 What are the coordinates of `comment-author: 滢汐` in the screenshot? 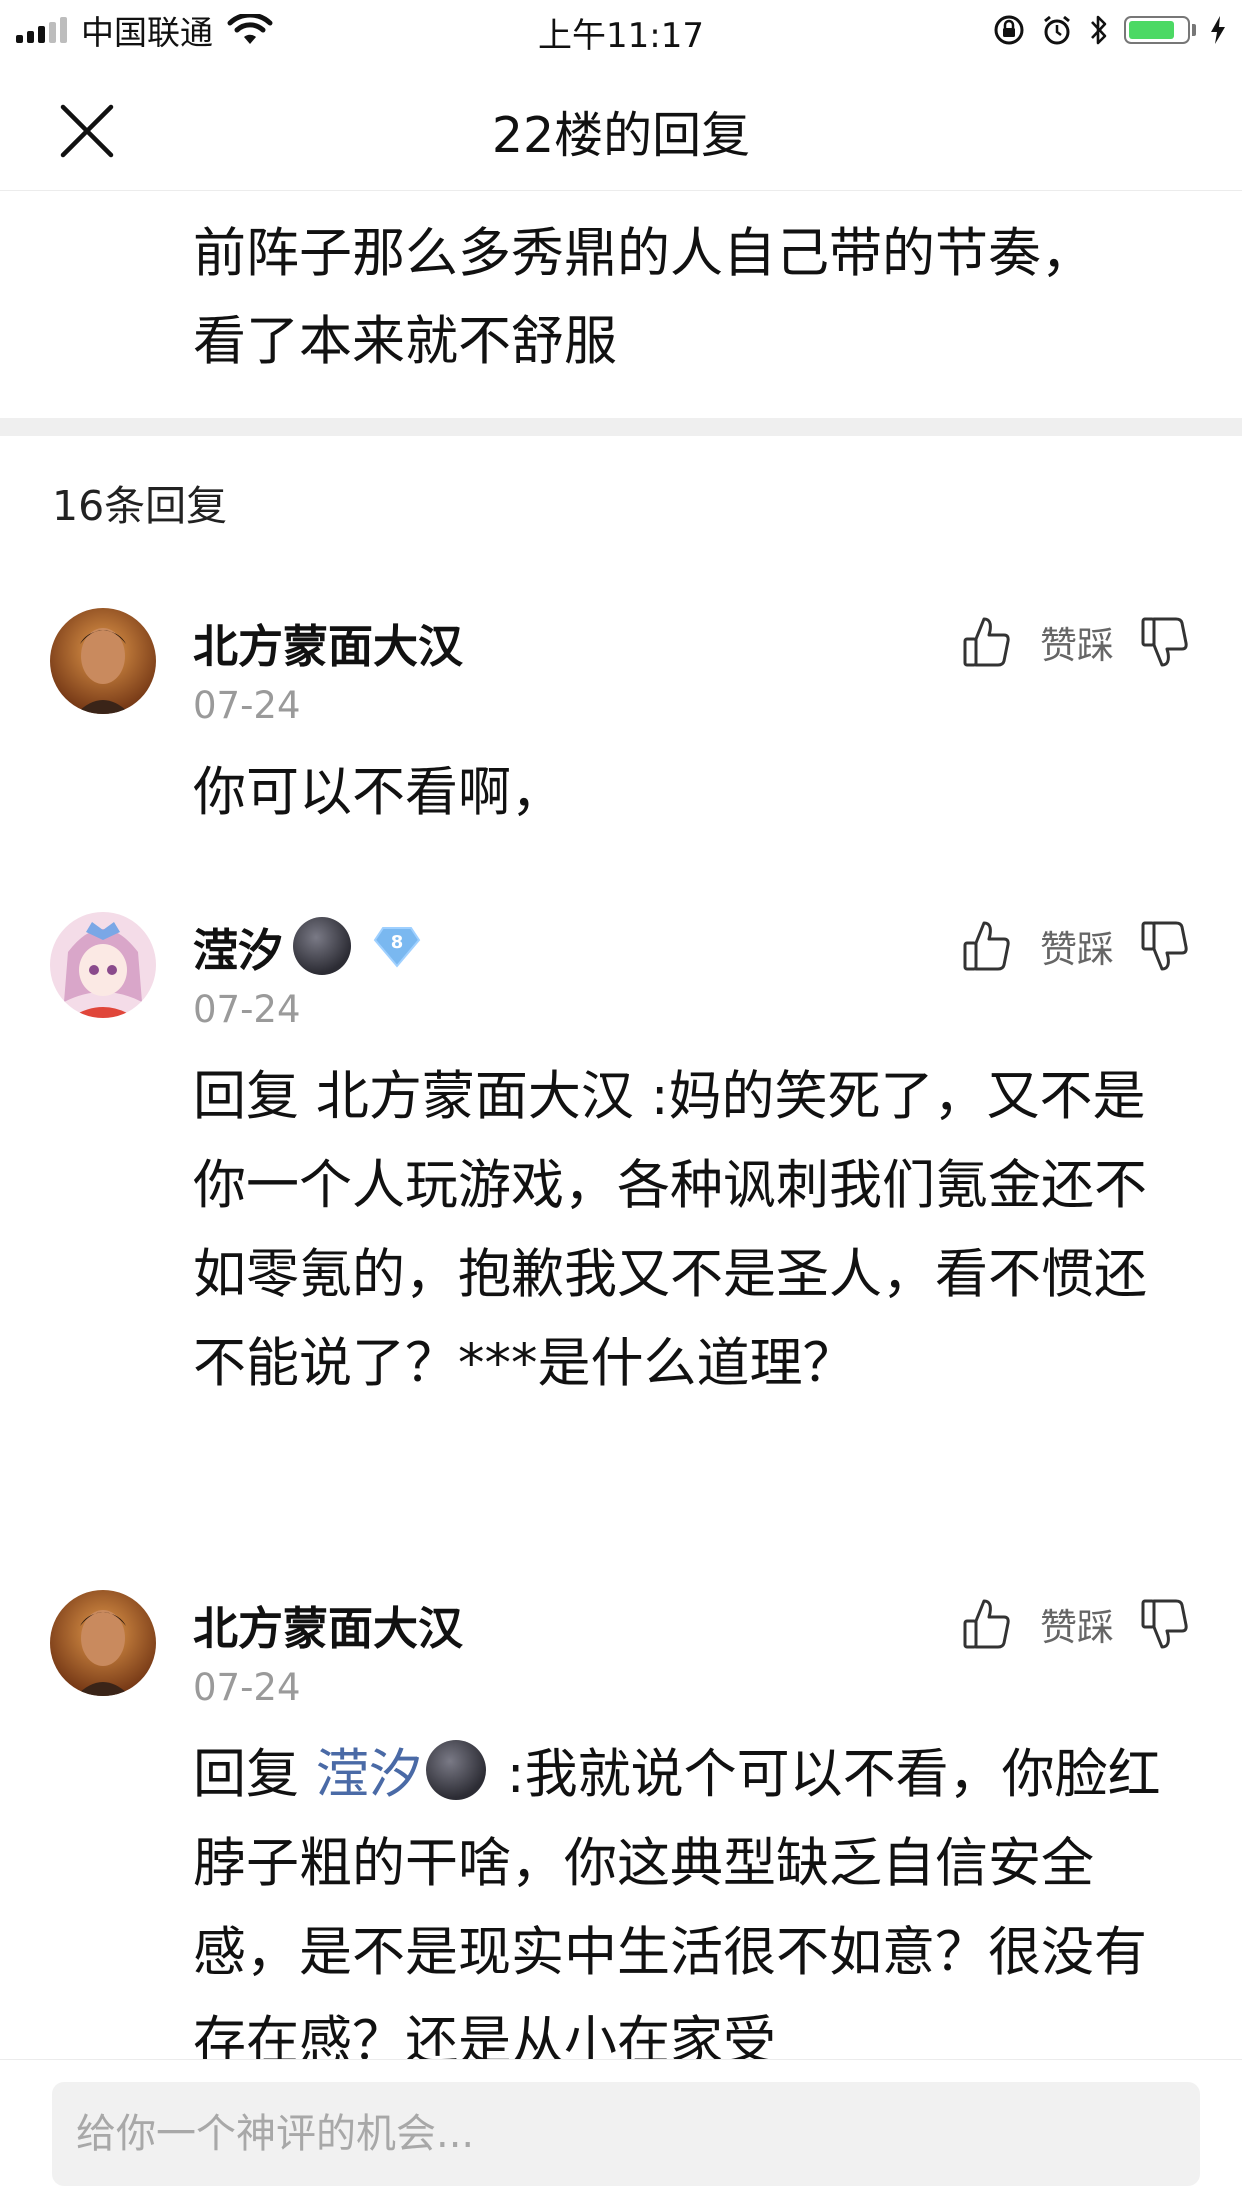 It's located at (238, 946).